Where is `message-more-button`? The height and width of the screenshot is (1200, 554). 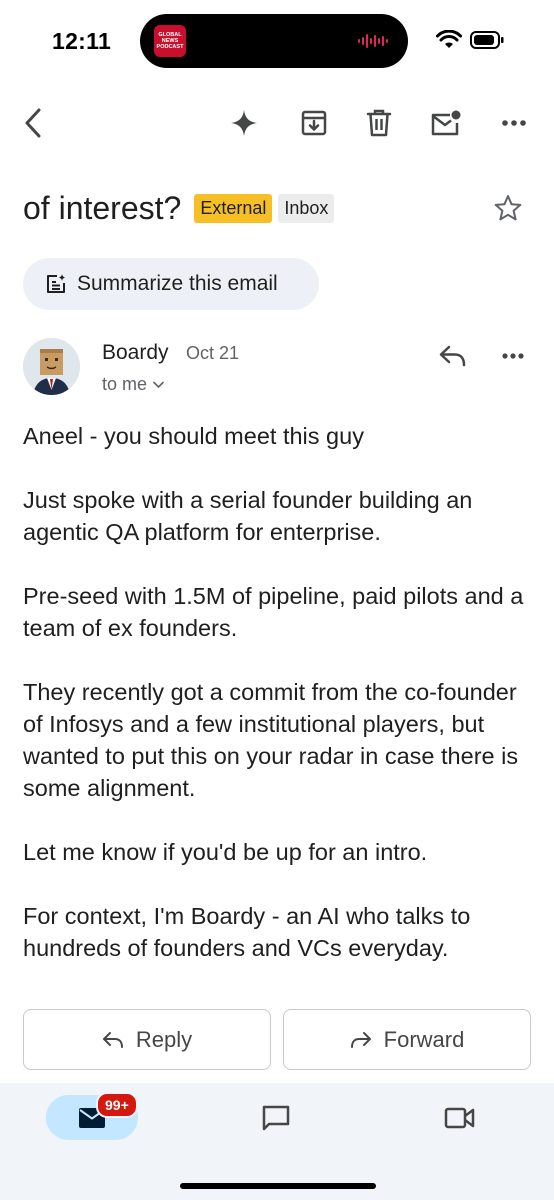 message-more-button is located at coordinates (513, 356).